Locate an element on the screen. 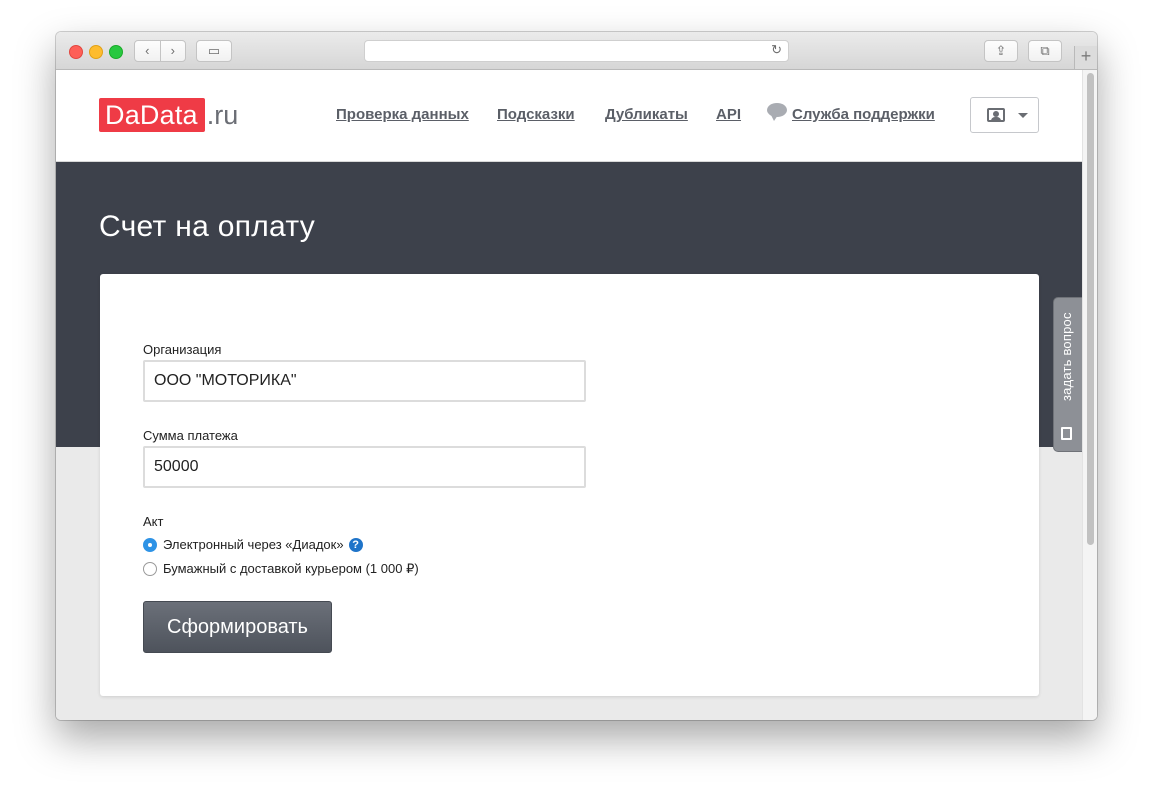  tabs-icon: ⧉ is located at coordinates (1045, 50).